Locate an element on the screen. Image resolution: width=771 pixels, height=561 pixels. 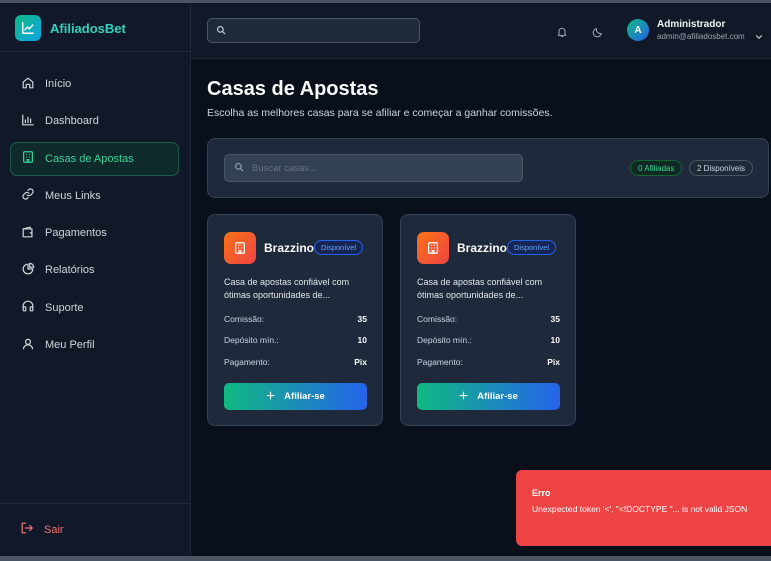
top-header: A Administrador admin@afiliadosbet.com is located at coordinates (481, 31).